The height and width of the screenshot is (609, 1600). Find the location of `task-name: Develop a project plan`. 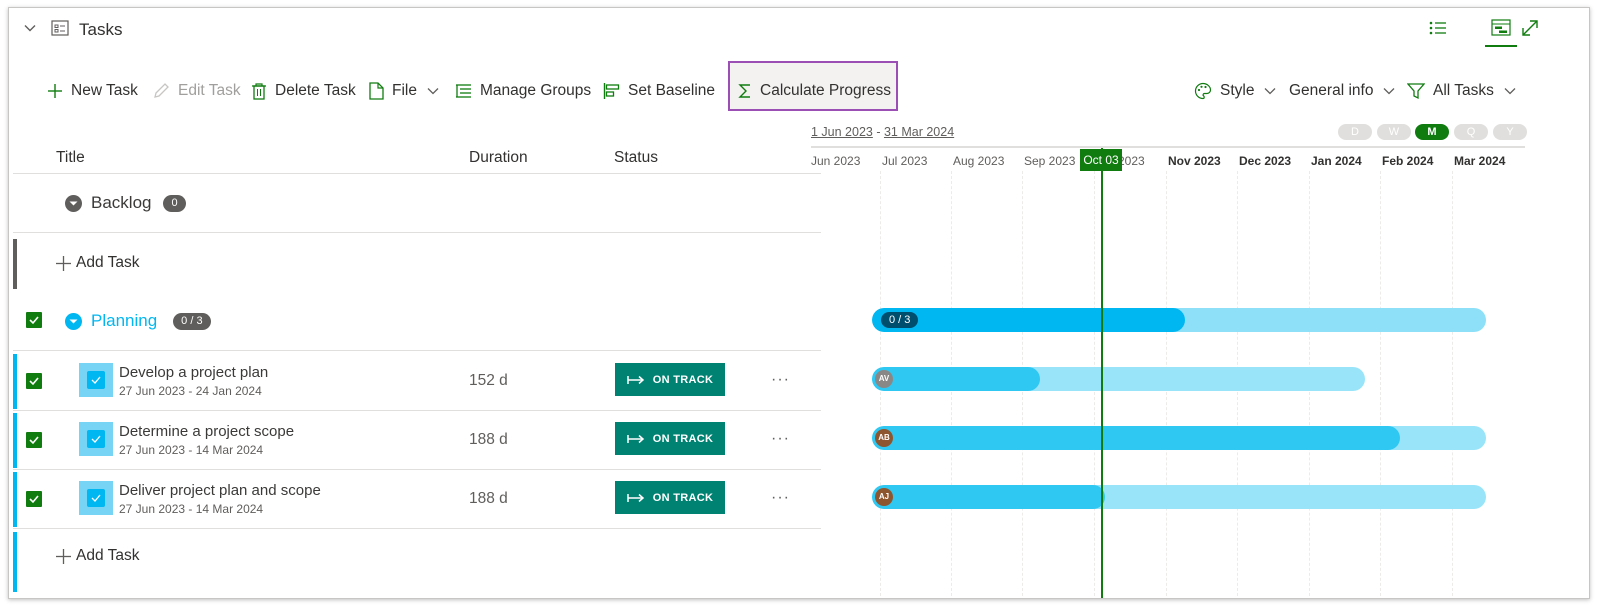

task-name: Develop a project plan is located at coordinates (193, 372).